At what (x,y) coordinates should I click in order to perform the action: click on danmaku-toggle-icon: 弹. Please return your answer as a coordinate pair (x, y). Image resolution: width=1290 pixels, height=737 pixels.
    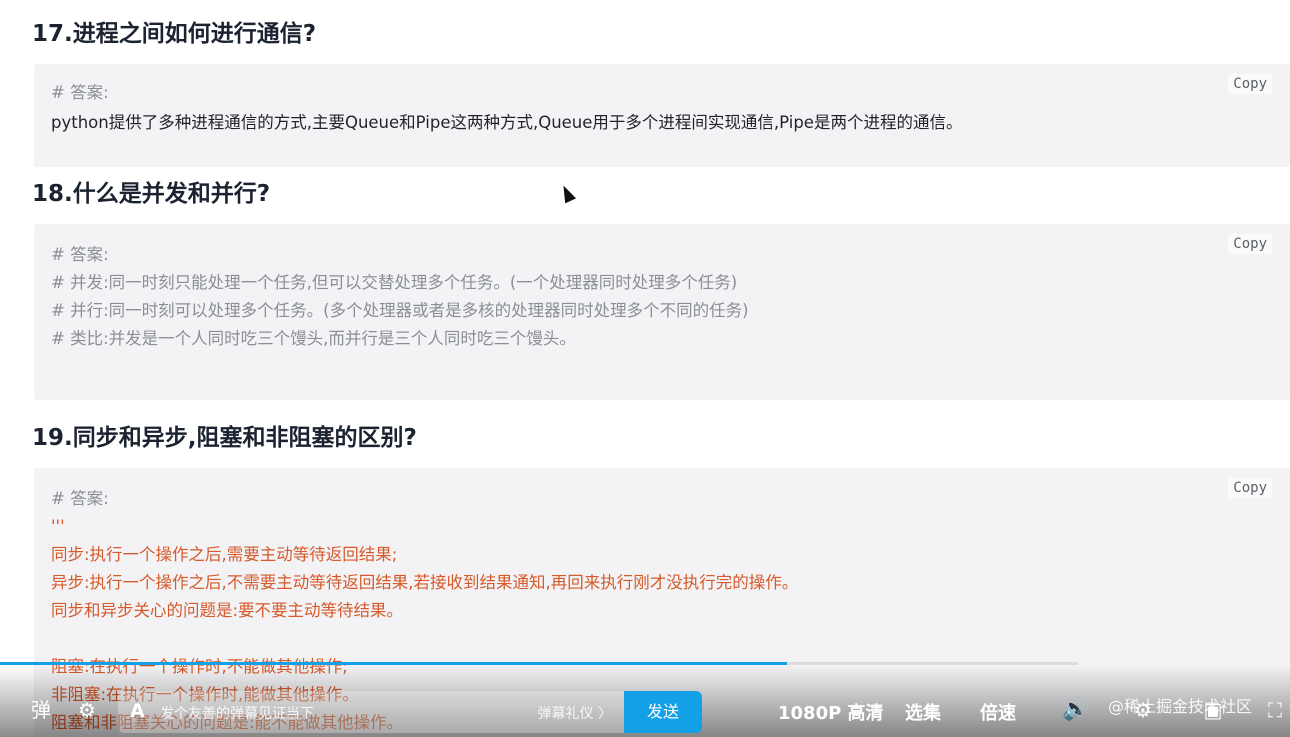
    Looking at the image, I should click on (41, 710).